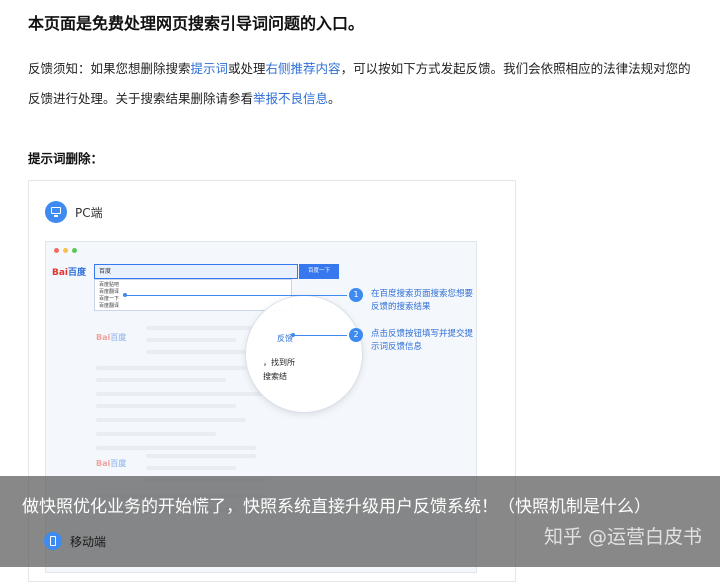  Describe the element at coordinates (290, 98) in the screenshot. I see `link-report-bad-info: 举报不良信息` at that location.